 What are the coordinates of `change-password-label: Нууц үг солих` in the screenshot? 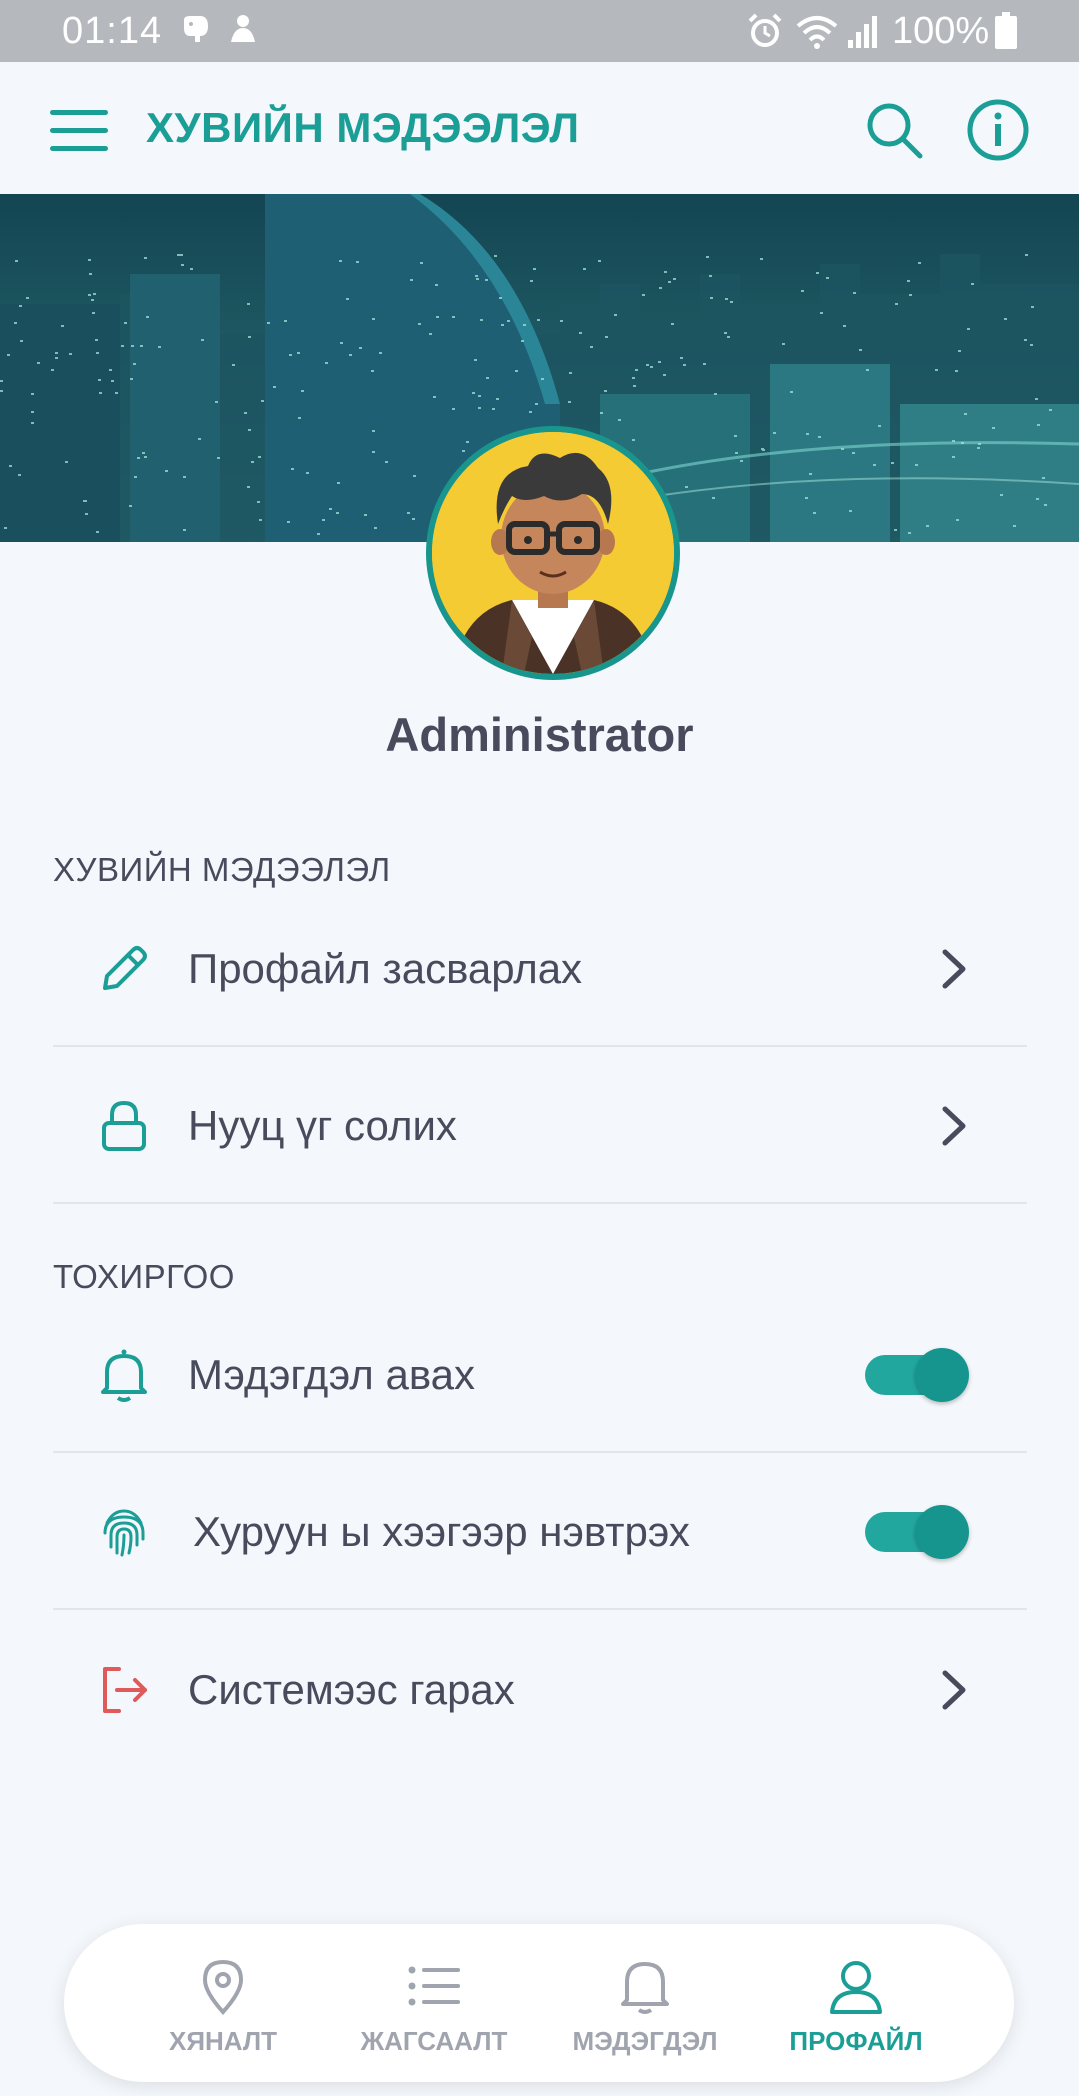 It's located at (322, 1125).